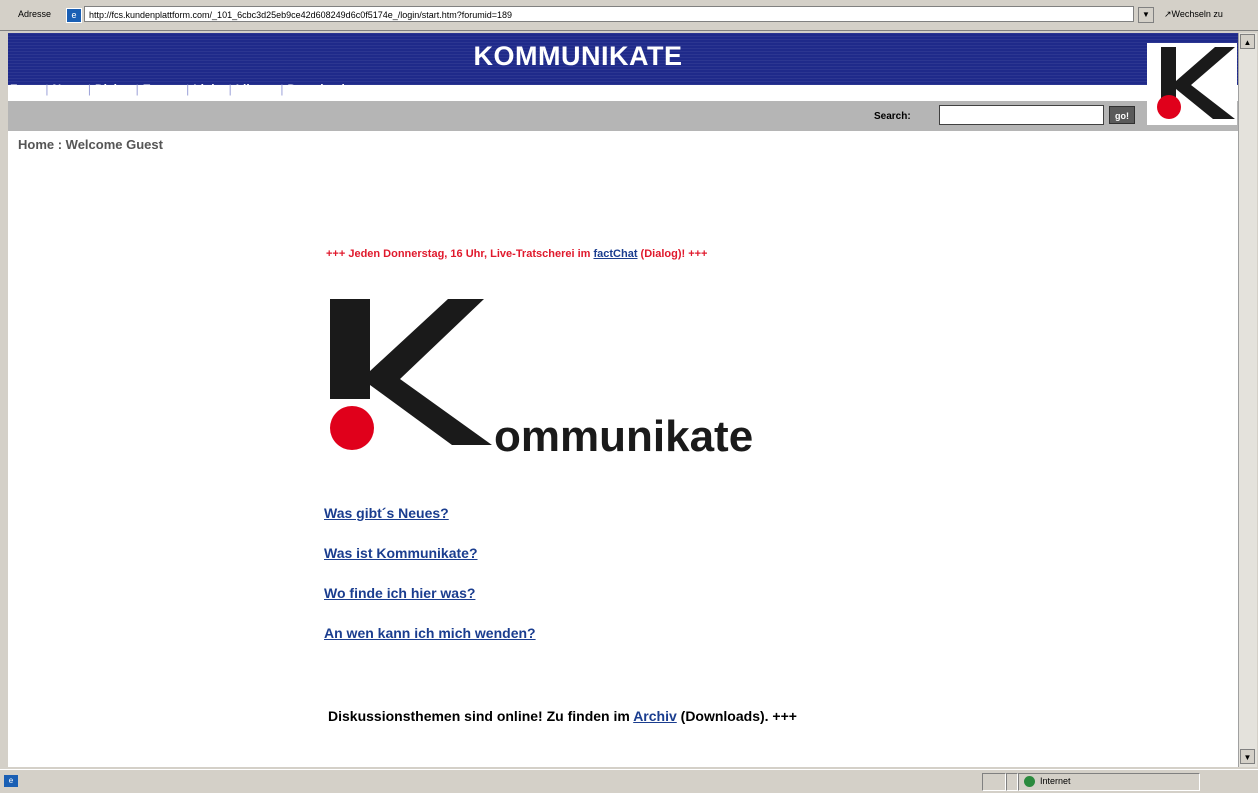 Image resolution: width=1258 pixels, height=793 pixels. Describe the element at coordinates (74, 15) in the screenshot. I see `ie-page-icon: e` at that location.